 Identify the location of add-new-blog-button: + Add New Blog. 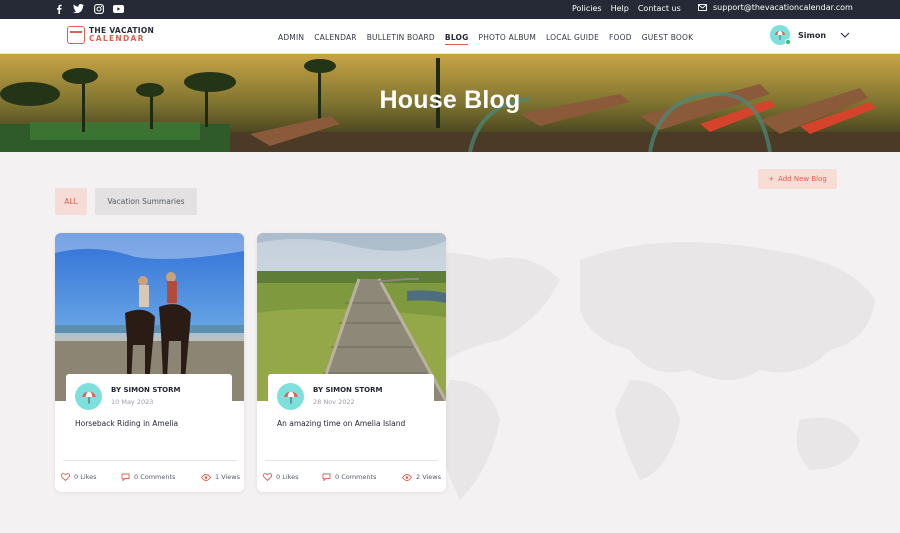
(797, 179).